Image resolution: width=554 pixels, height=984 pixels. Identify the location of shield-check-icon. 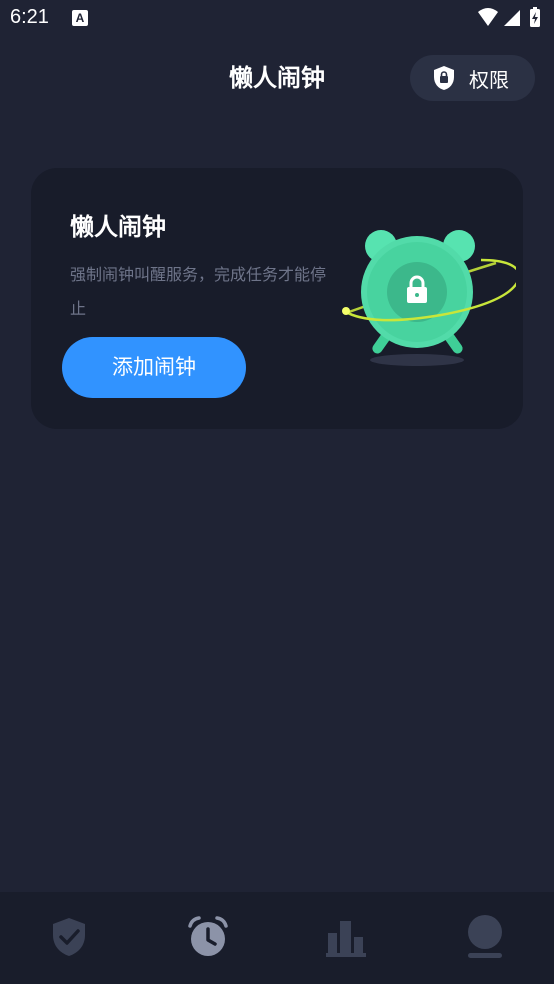
(69, 937).